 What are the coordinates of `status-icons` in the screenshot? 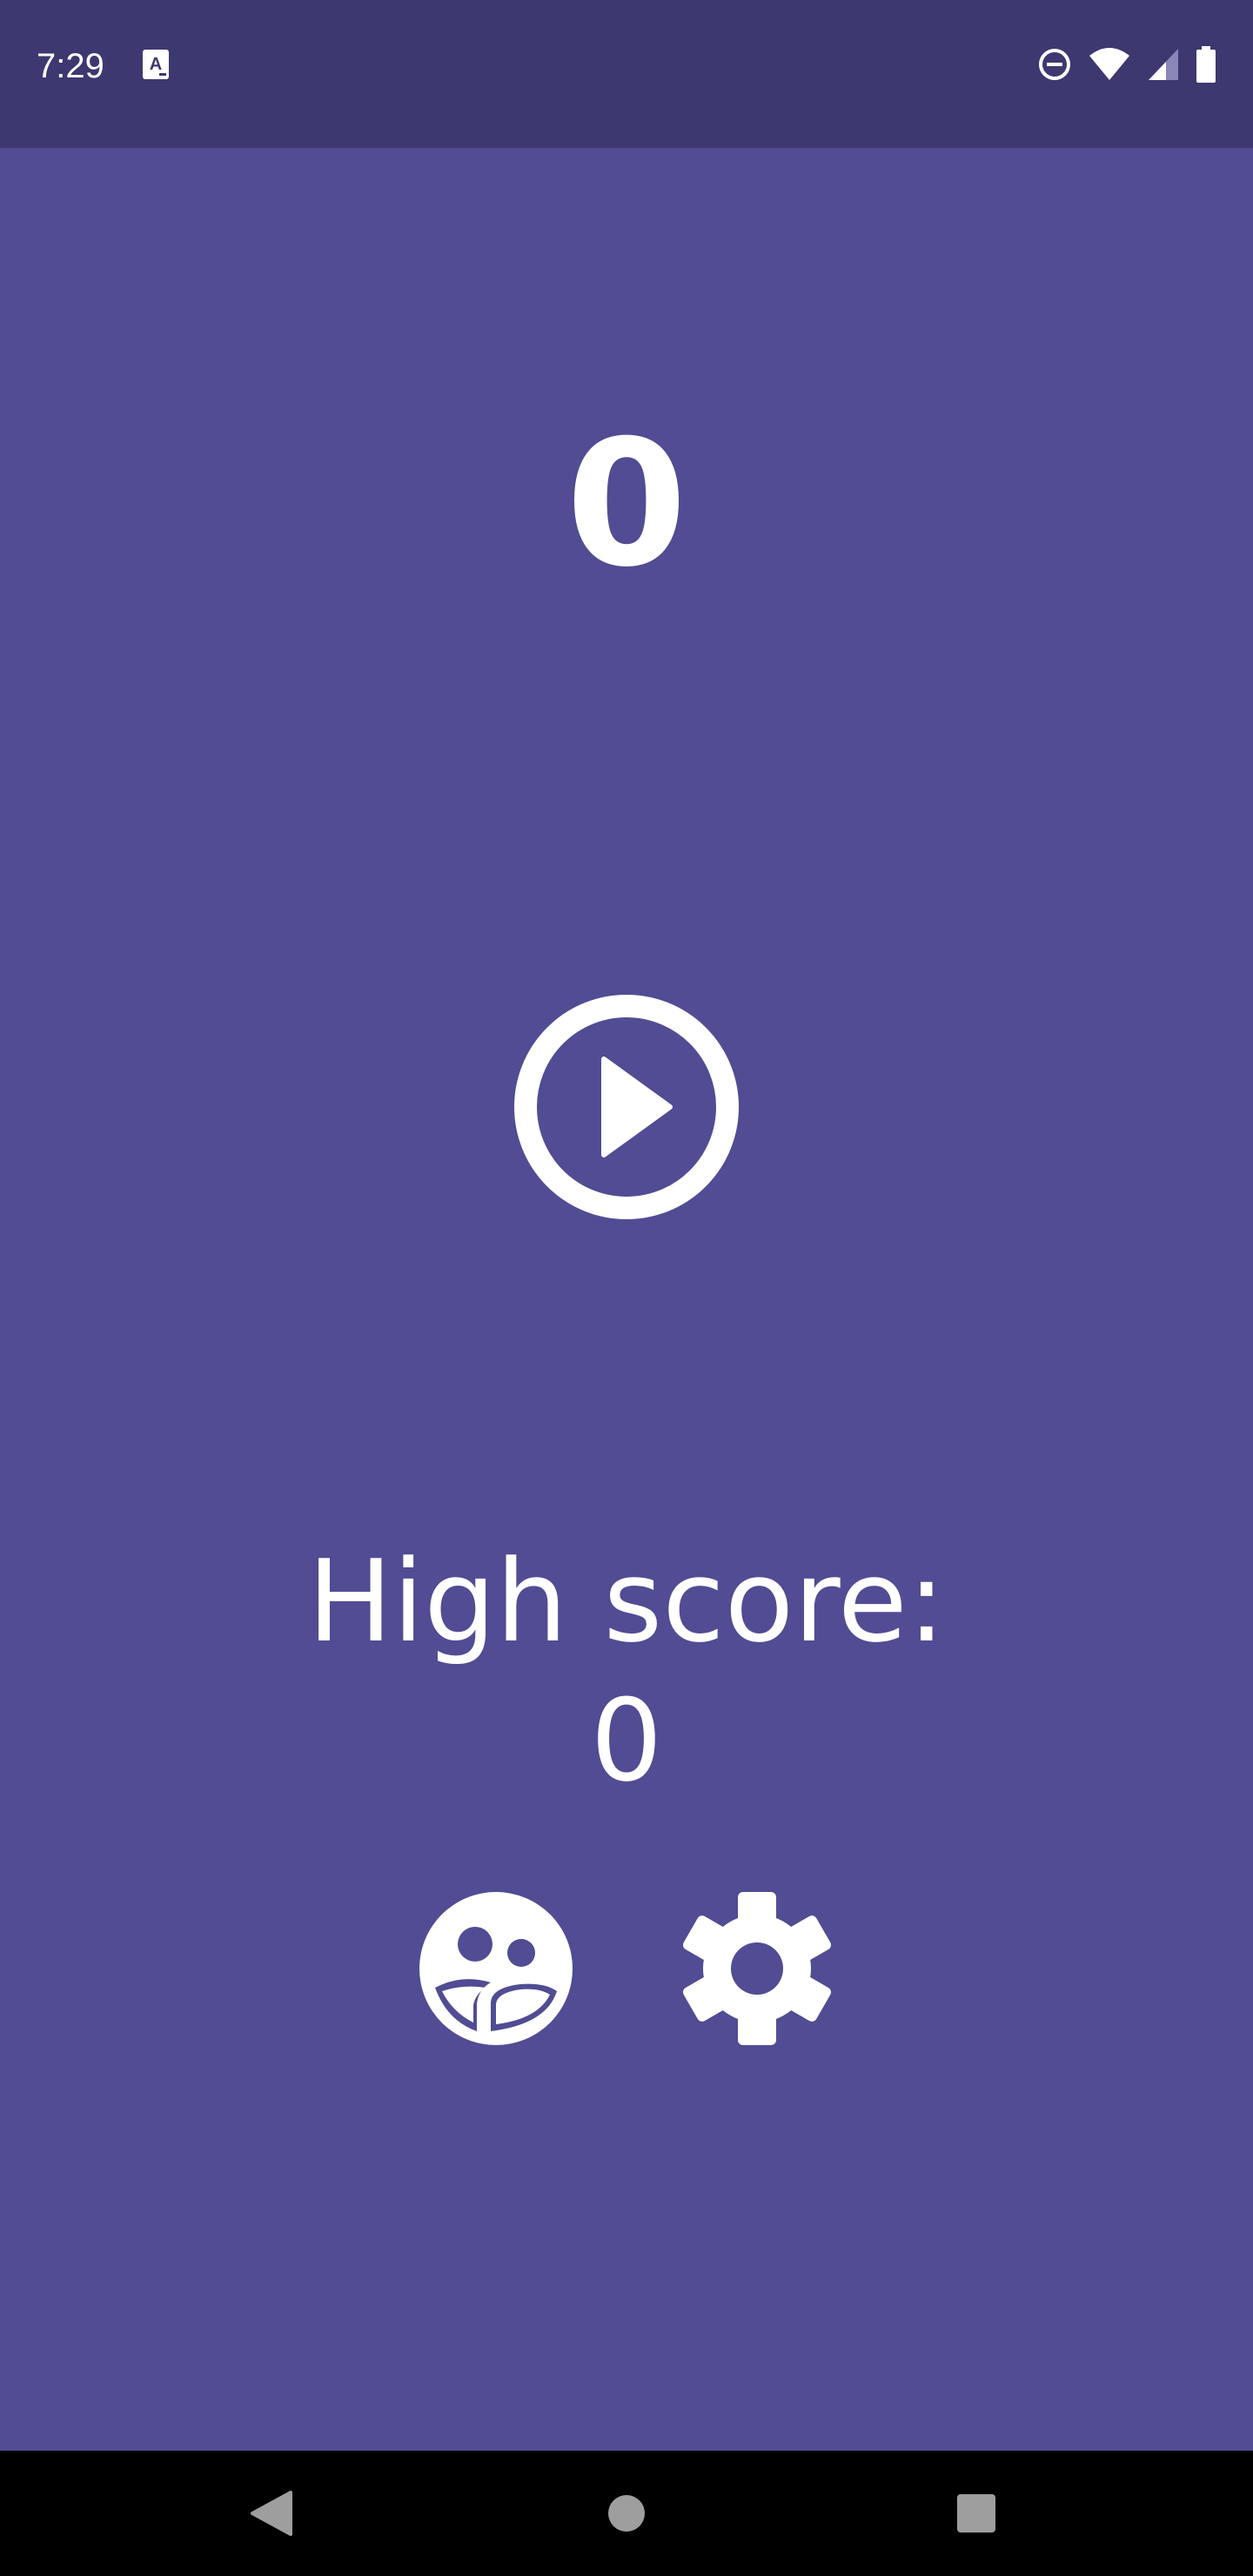 It's located at (1126, 65).